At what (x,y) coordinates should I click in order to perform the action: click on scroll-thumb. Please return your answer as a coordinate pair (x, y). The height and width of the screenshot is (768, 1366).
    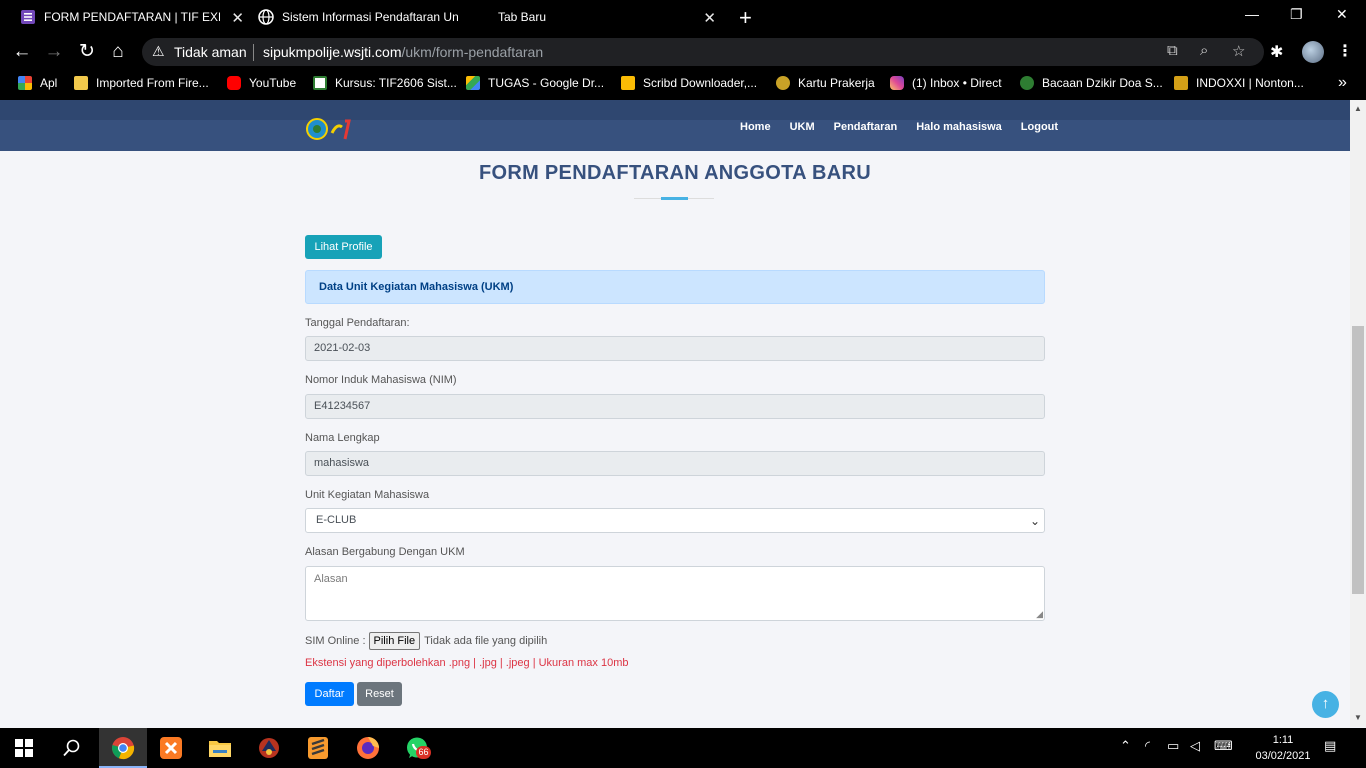
    Looking at the image, I should click on (1358, 460).